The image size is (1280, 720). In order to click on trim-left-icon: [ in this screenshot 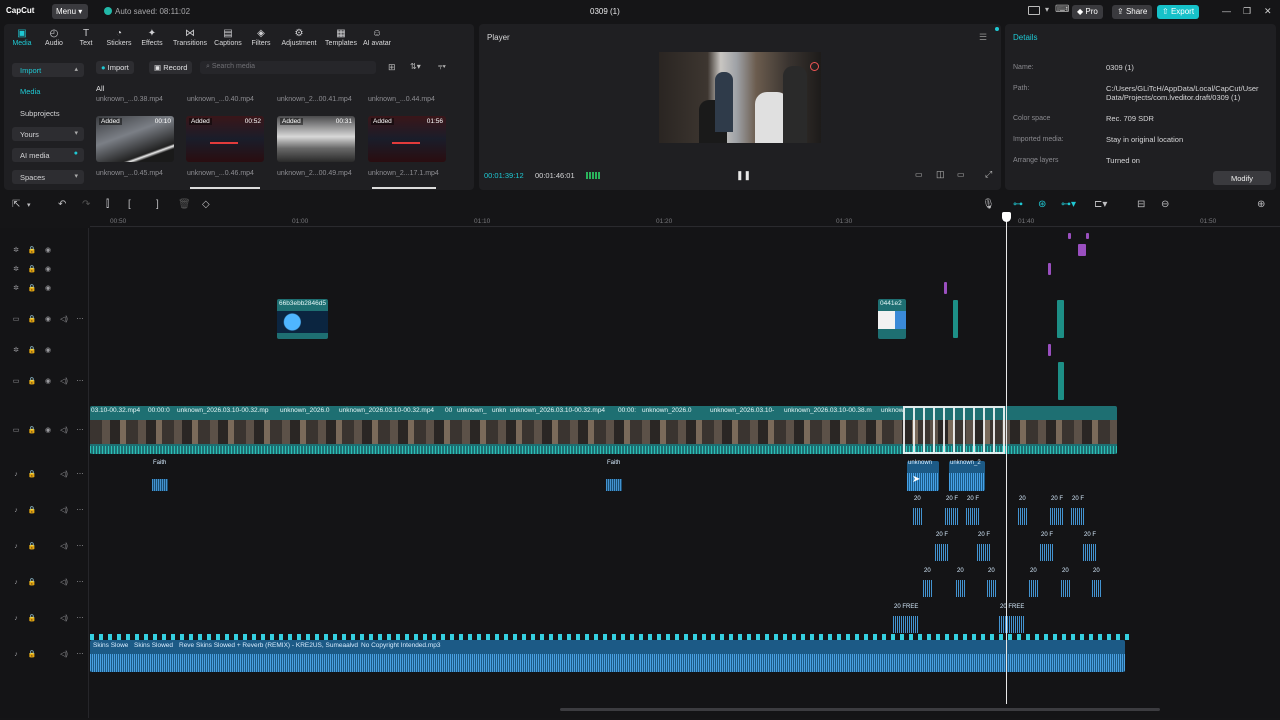, I will do `click(129, 204)`.